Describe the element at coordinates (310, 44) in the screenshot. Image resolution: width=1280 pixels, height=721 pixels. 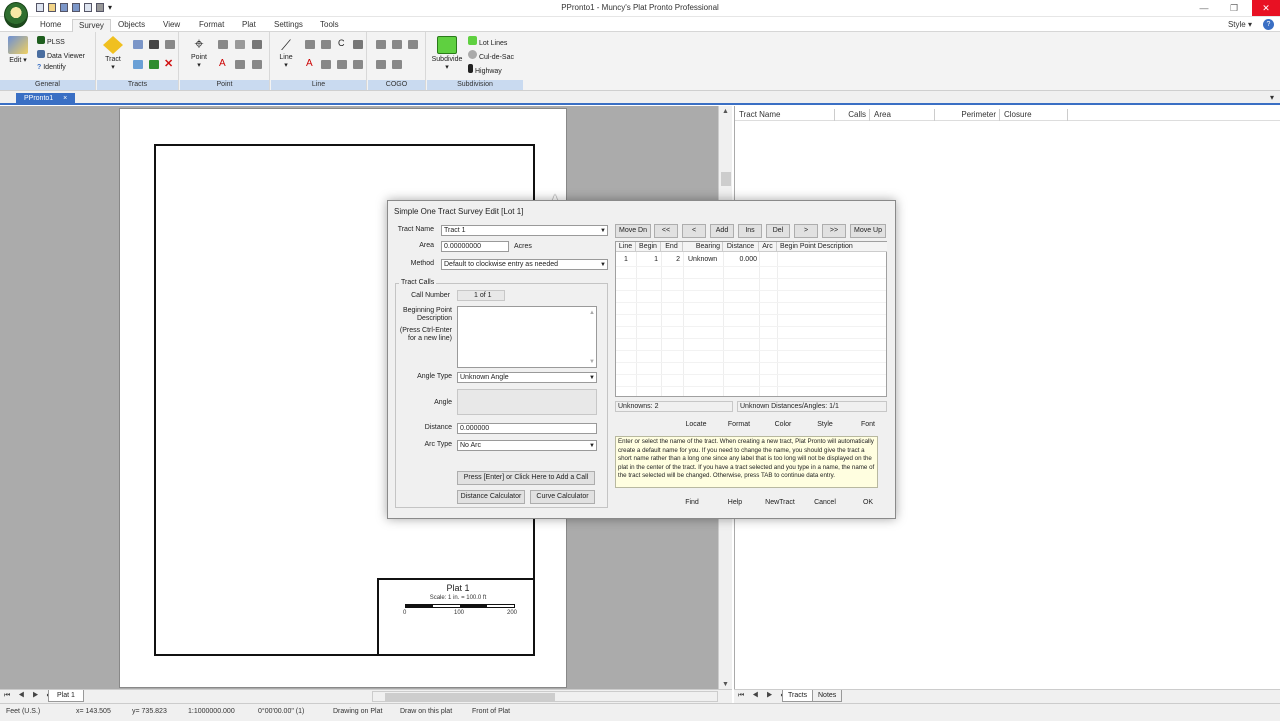
I see `line-edit-icon` at that location.